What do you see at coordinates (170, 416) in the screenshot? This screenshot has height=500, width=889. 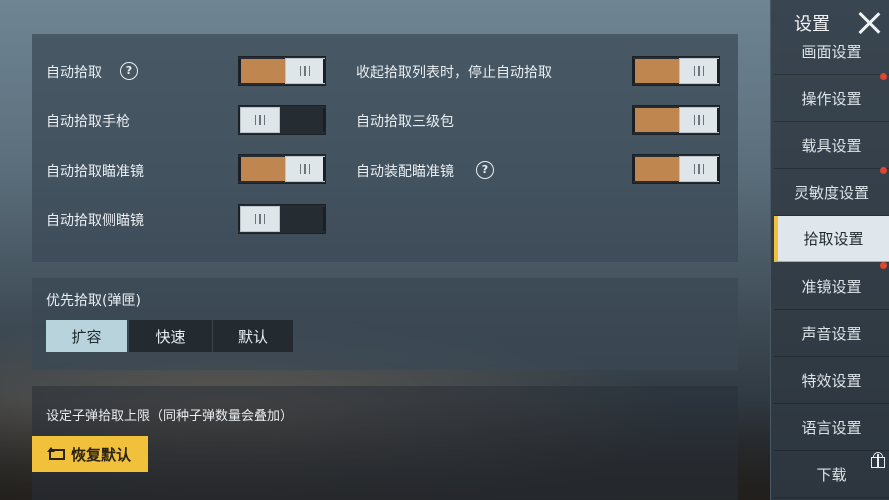 I see `ammo-limit-title: 设定子弹拾取上限（同种子弹数量会叠加）` at bounding box center [170, 416].